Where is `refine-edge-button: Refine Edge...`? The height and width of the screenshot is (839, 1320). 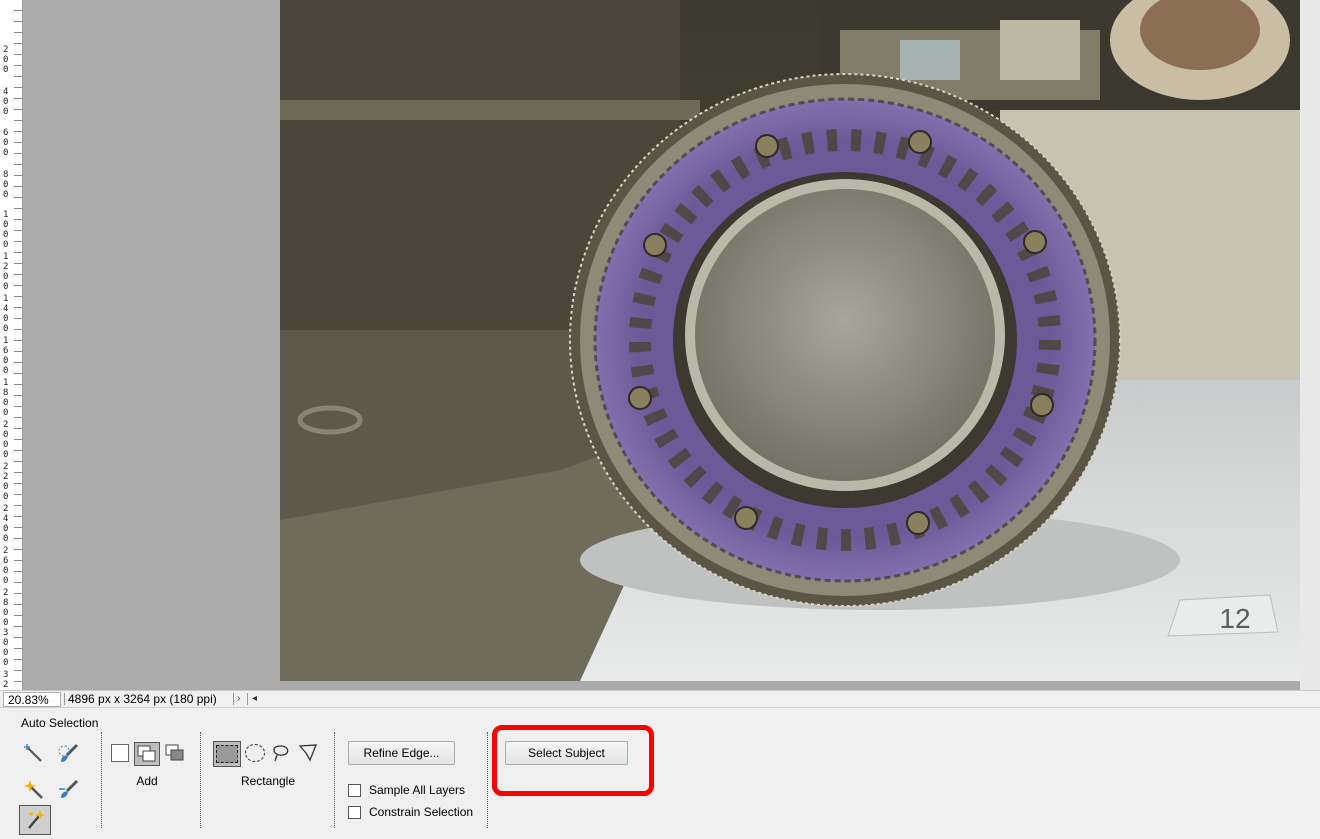
refine-edge-button: Refine Edge... is located at coordinates (401, 753).